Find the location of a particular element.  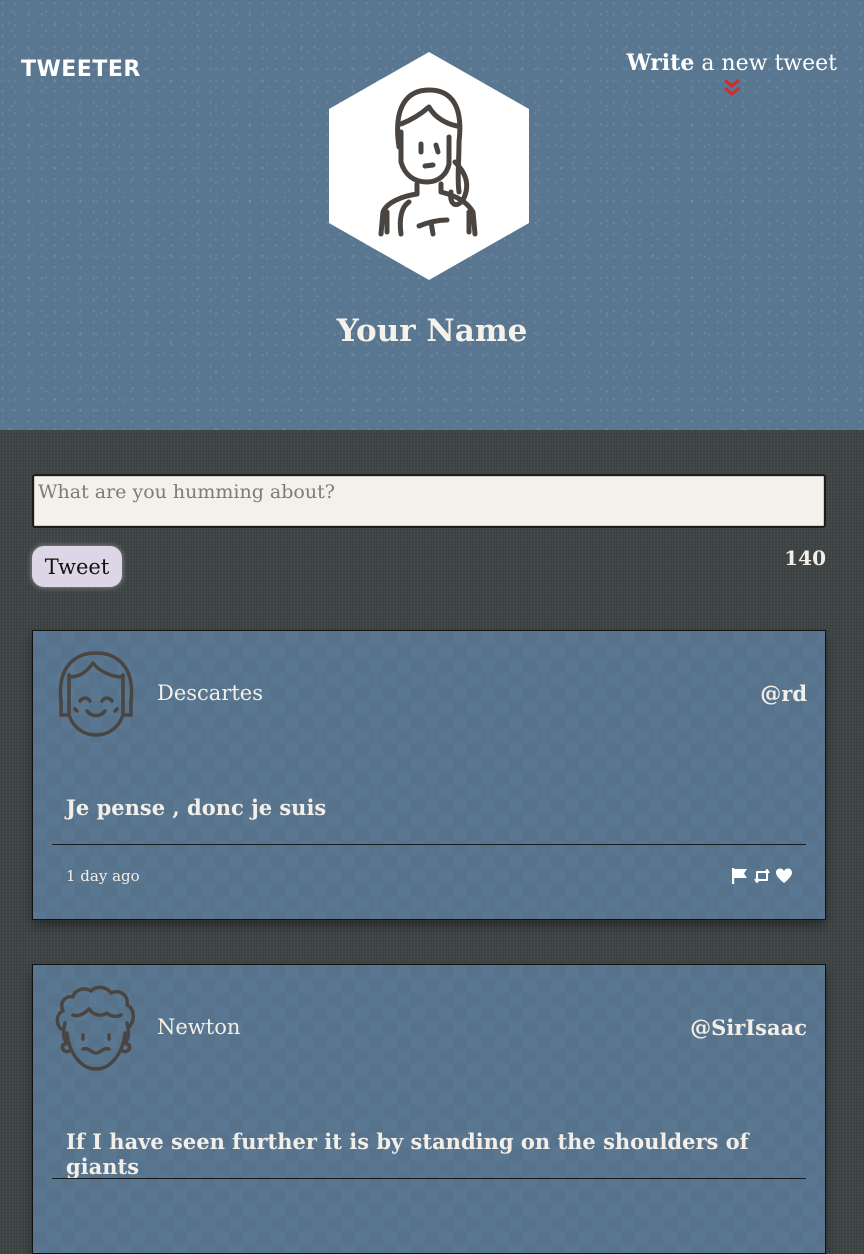

tweet-handle: @SirIsaac is located at coordinates (748, 1027).